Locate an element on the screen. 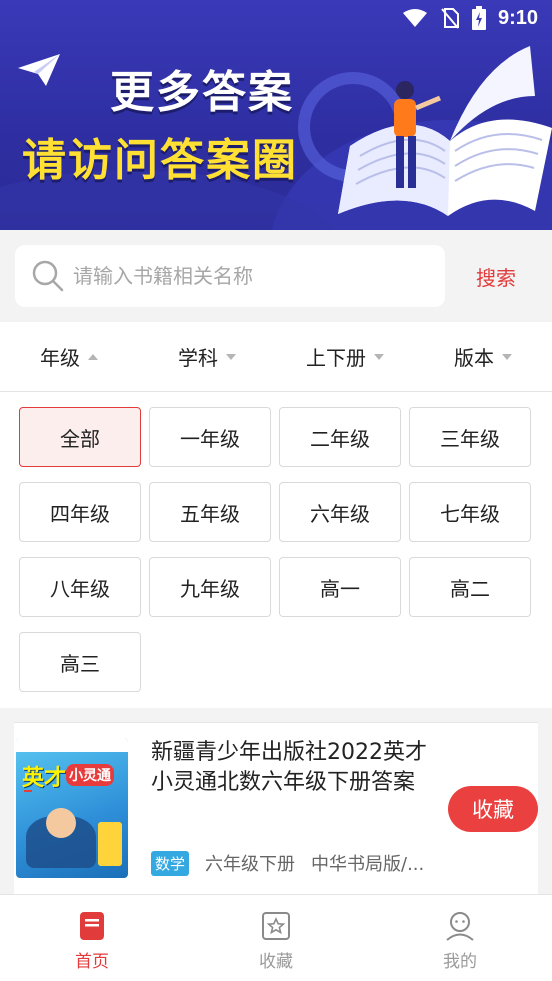 The width and height of the screenshot is (552, 981). cover-seal is located at coordinates (110, 844).